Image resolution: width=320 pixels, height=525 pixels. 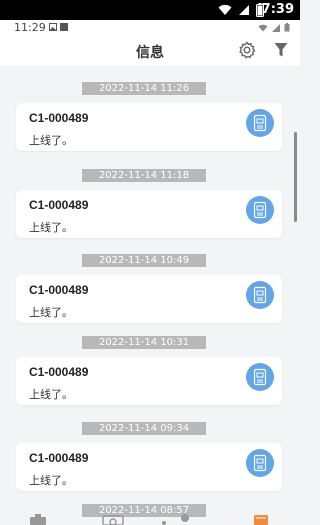 What do you see at coordinates (150, 10) in the screenshot?
I see `device-status-bar: 7:39` at bounding box center [150, 10].